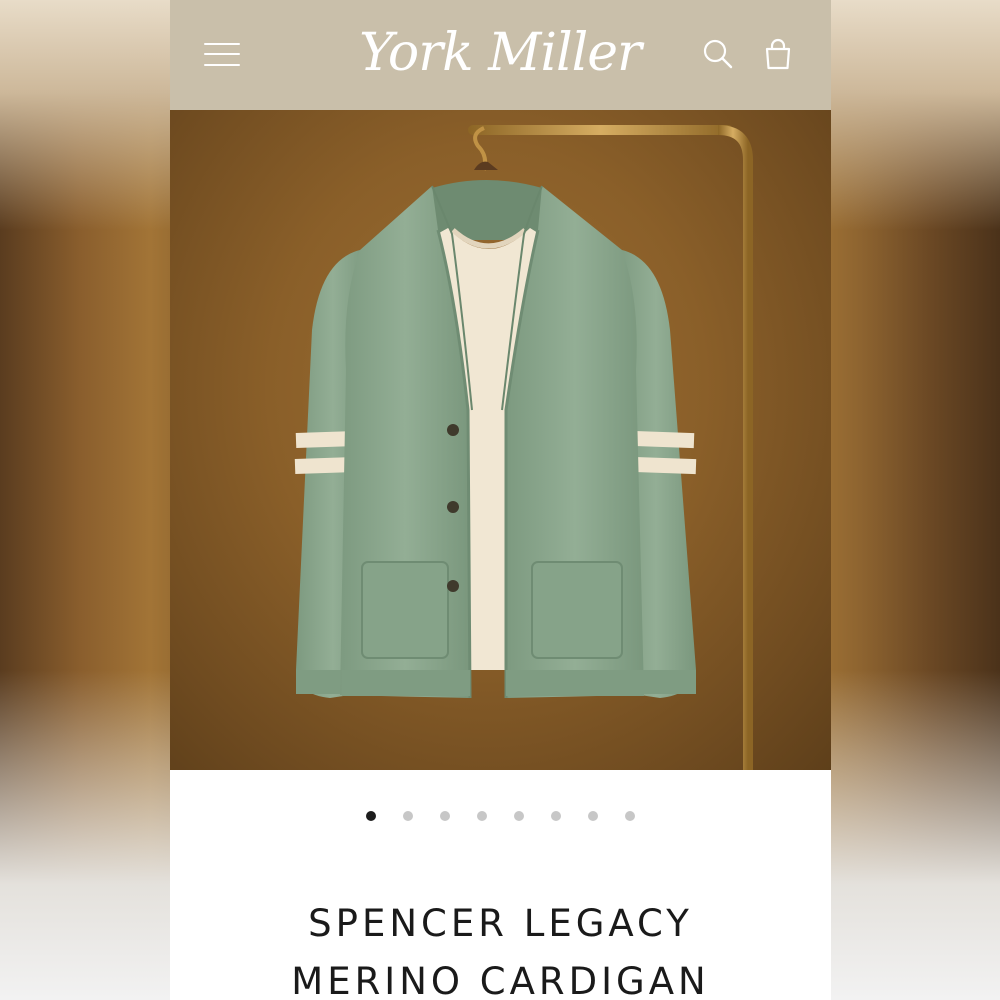  I want to click on product-title-line-2: MERINO CARDIGAN, so click(500, 979).